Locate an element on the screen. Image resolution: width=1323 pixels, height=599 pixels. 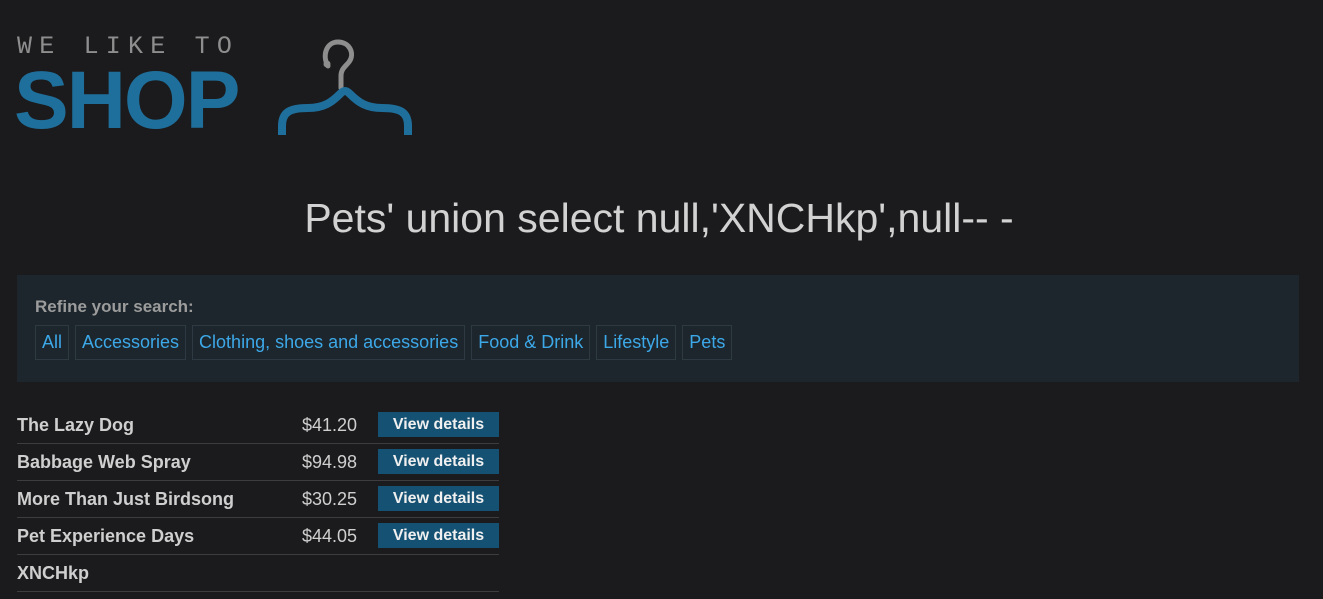
filter-heading: Refine your search: is located at coordinates (114, 306).